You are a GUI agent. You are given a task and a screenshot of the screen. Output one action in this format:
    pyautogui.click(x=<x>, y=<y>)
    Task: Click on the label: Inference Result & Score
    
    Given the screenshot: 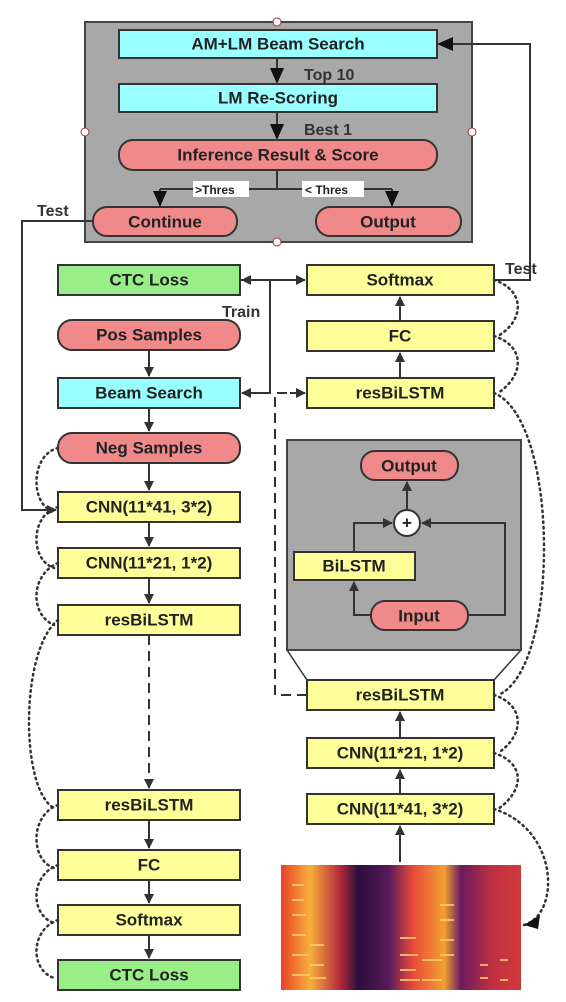 What is the action you would take?
    pyautogui.click(x=277, y=155)
    